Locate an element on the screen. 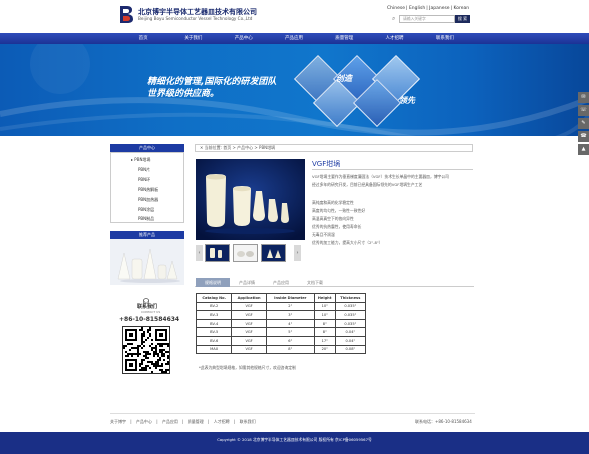 This screenshot has width=589, height=454. breadcrumb: ✕ 当前位置: 首页 > 产品中心 > PBN坩埚 is located at coordinates (334, 148).